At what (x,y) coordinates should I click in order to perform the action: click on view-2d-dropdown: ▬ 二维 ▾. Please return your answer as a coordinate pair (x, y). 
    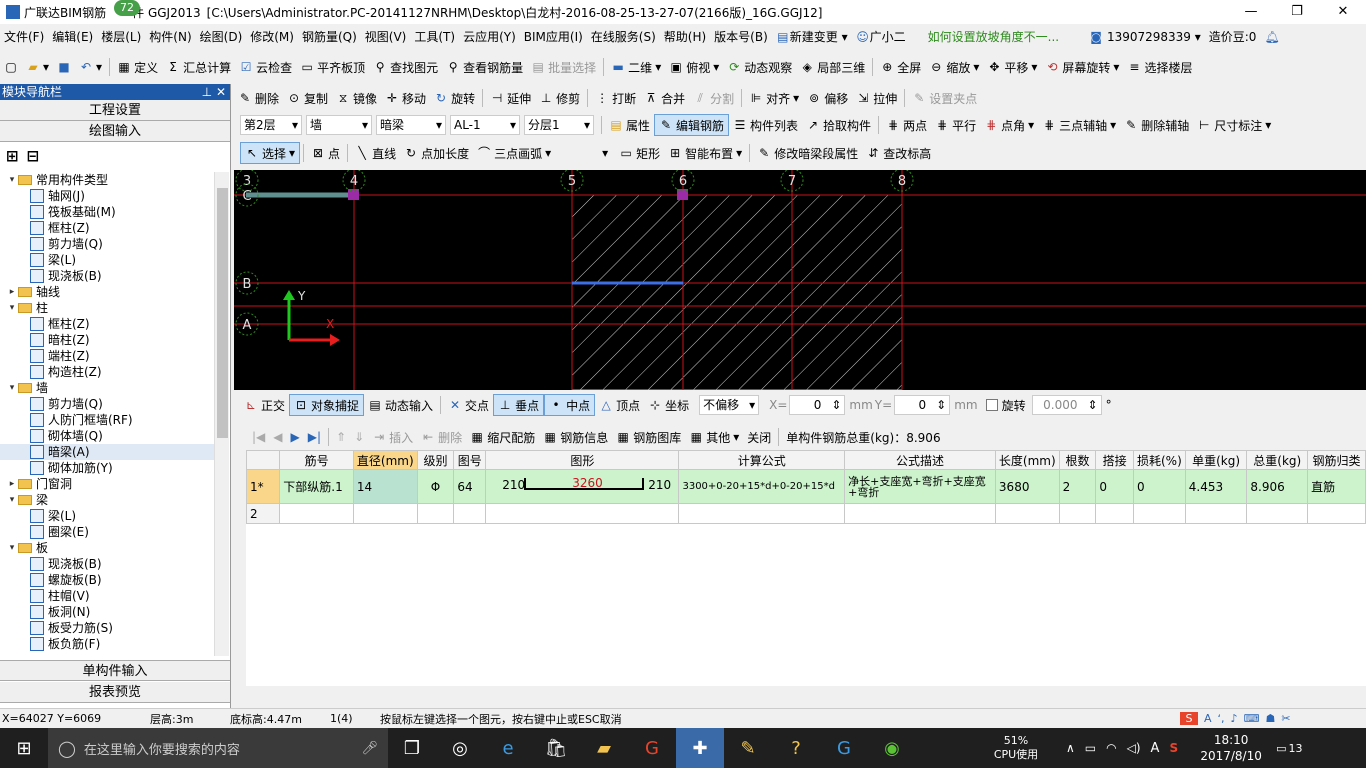
    Looking at the image, I should click on (636, 67).